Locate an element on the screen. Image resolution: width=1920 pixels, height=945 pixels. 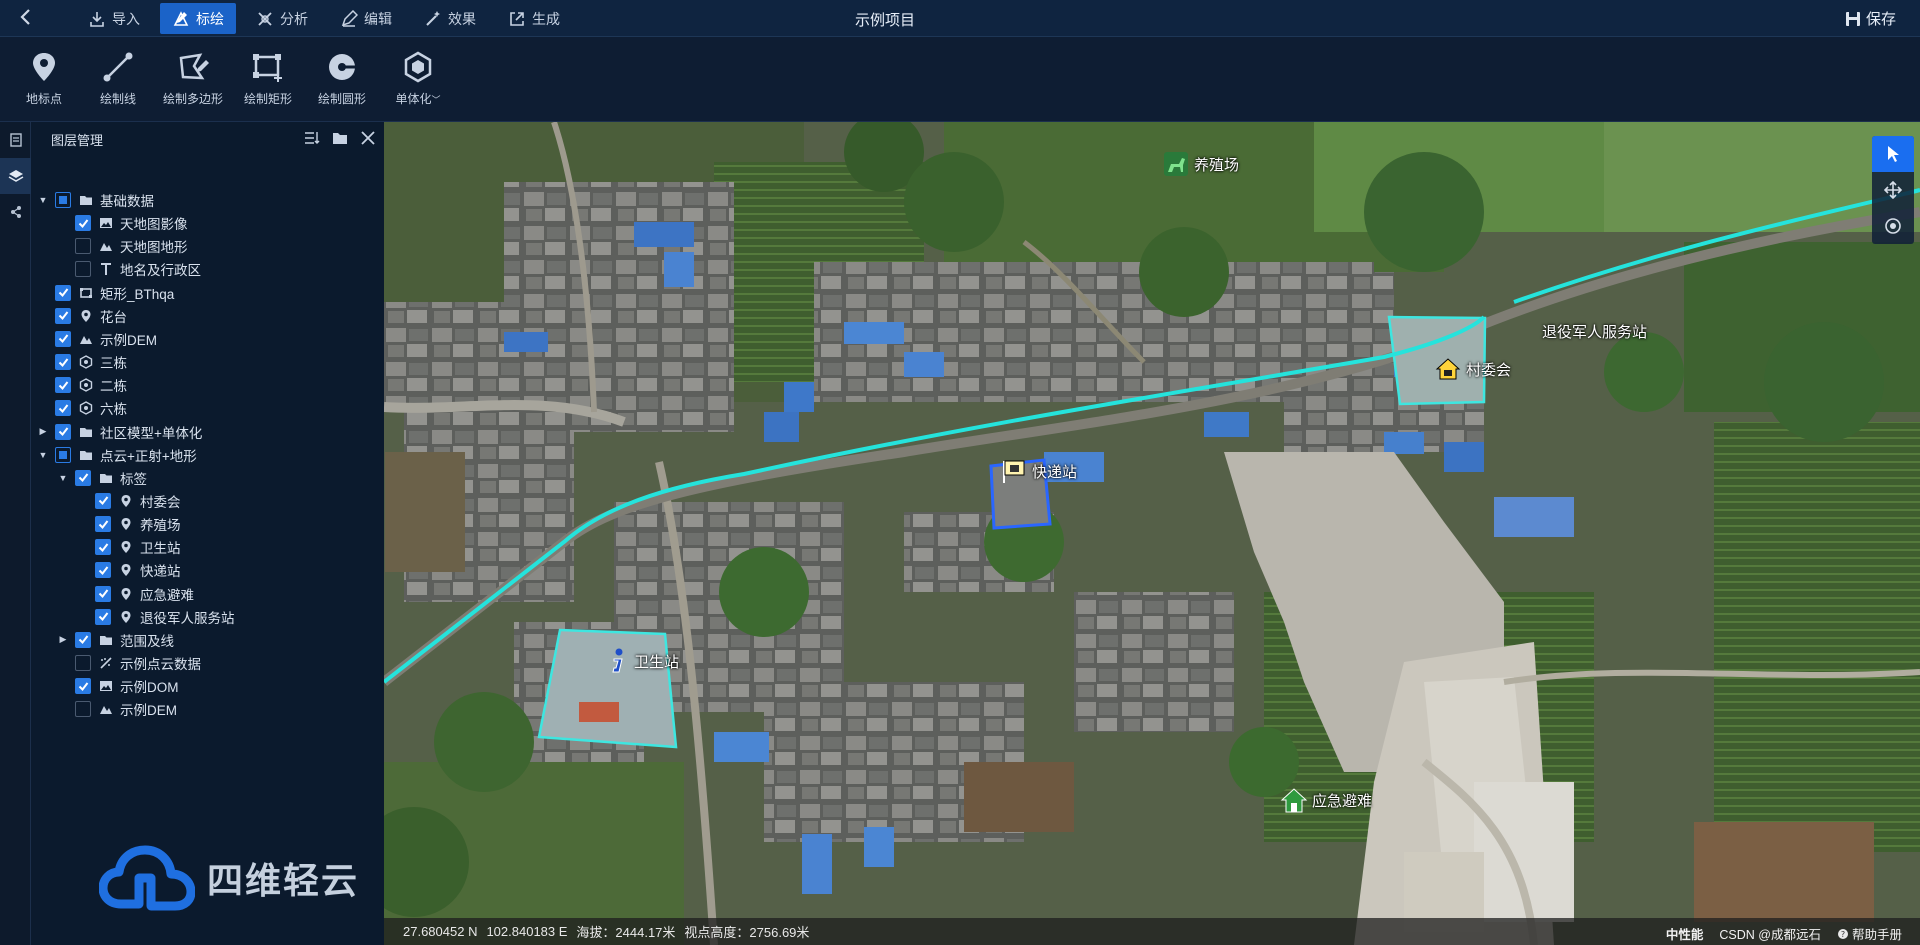
tool-placemark: 地标点 is located at coordinates (44, 78).